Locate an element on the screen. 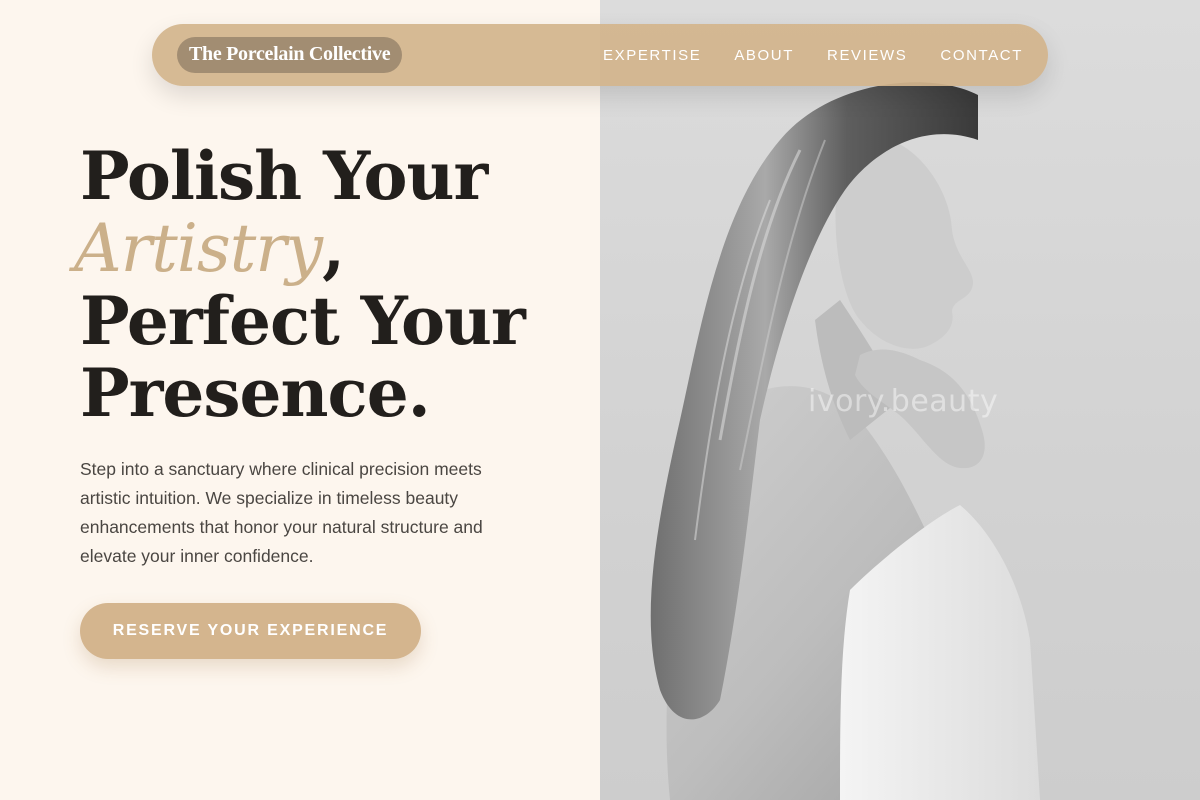 This screenshot has height=800, width=1200. nav-links: EXPERTISE ABOUT REVIEWS CONTACT is located at coordinates (813, 55).